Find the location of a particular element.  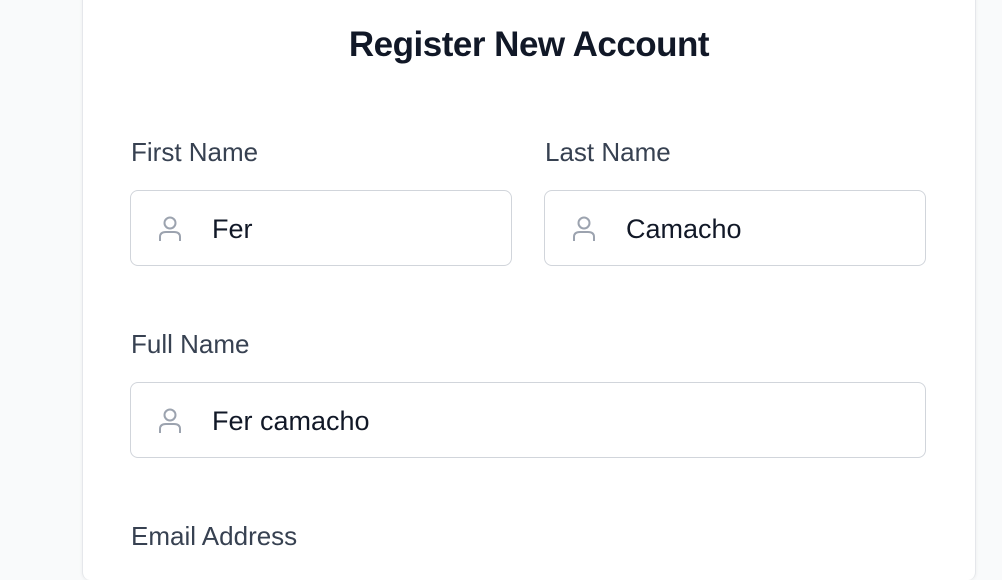

first-name-value: Fer is located at coordinates (232, 229).